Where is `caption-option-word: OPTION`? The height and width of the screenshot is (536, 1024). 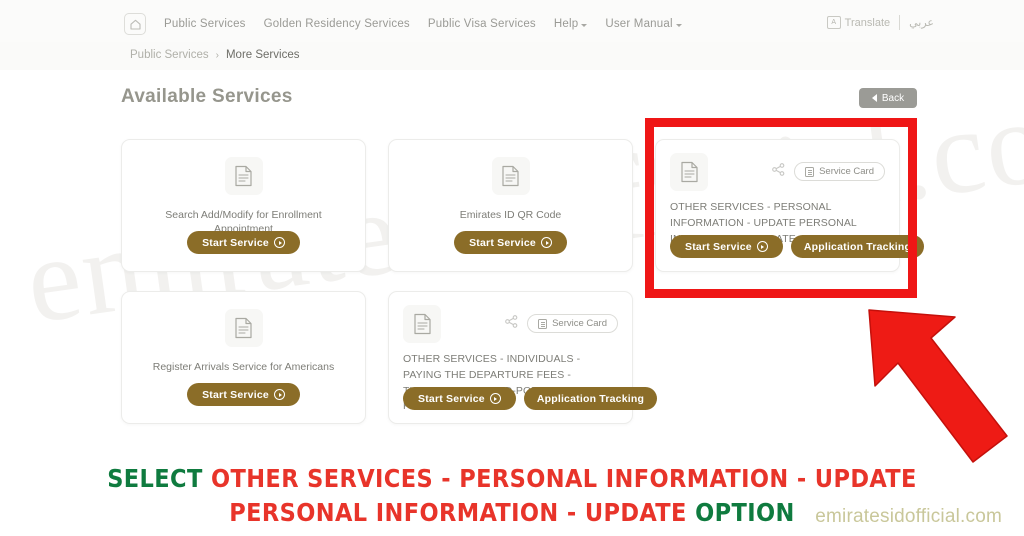
caption-option-word: OPTION is located at coordinates (745, 512).